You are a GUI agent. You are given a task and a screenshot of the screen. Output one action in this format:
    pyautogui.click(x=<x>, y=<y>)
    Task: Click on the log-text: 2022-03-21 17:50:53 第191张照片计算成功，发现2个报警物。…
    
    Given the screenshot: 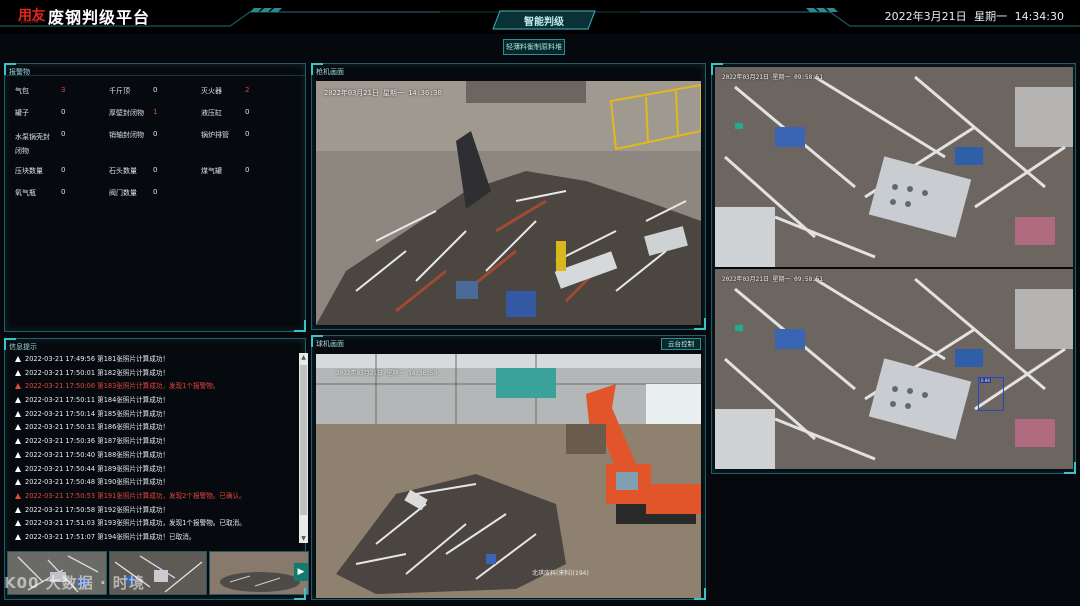 What is the action you would take?
    pyautogui.click(x=135, y=495)
    